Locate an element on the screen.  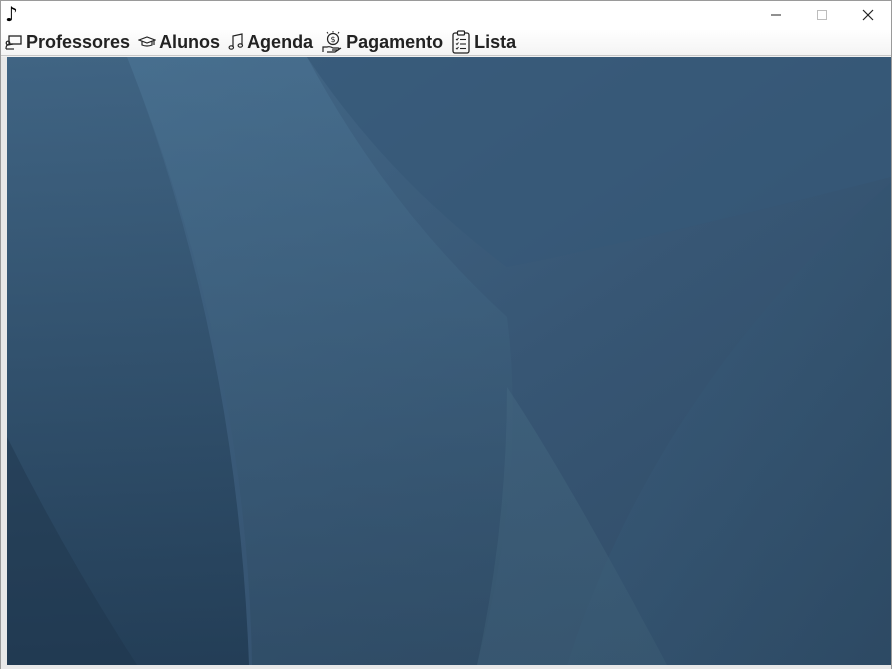
close-button is located at coordinates (868, 15).